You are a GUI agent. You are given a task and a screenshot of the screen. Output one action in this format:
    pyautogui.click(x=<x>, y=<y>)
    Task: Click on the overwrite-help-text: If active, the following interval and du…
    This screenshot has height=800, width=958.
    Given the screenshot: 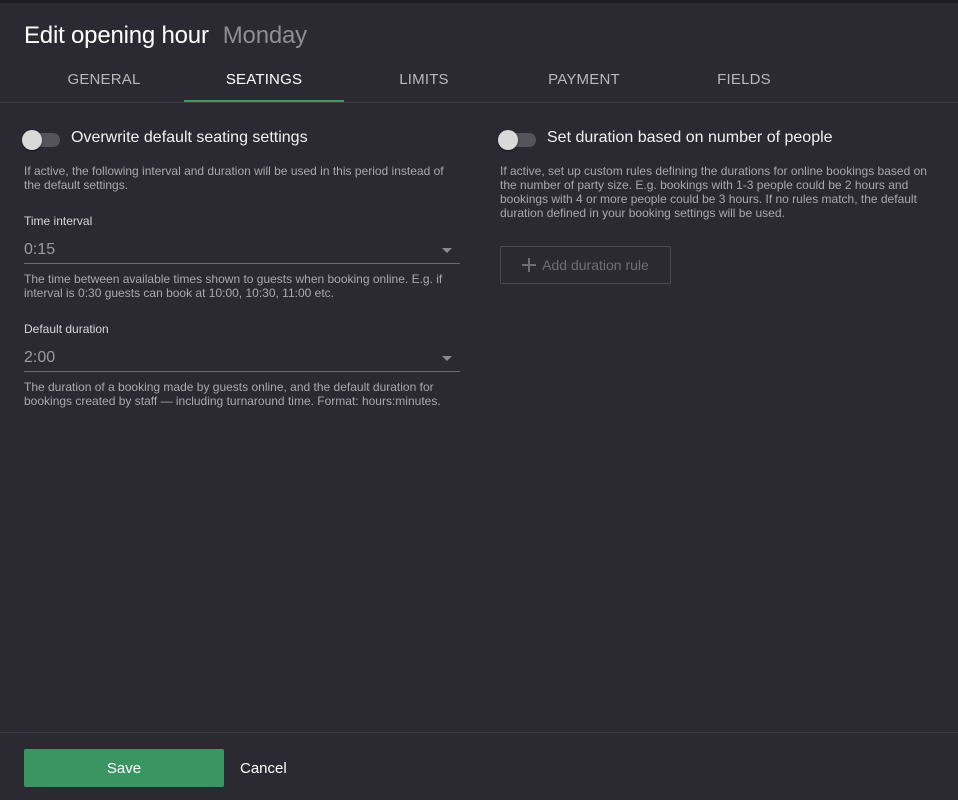 What is the action you would take?
    pyautogui.click(x=234, y=178)
    